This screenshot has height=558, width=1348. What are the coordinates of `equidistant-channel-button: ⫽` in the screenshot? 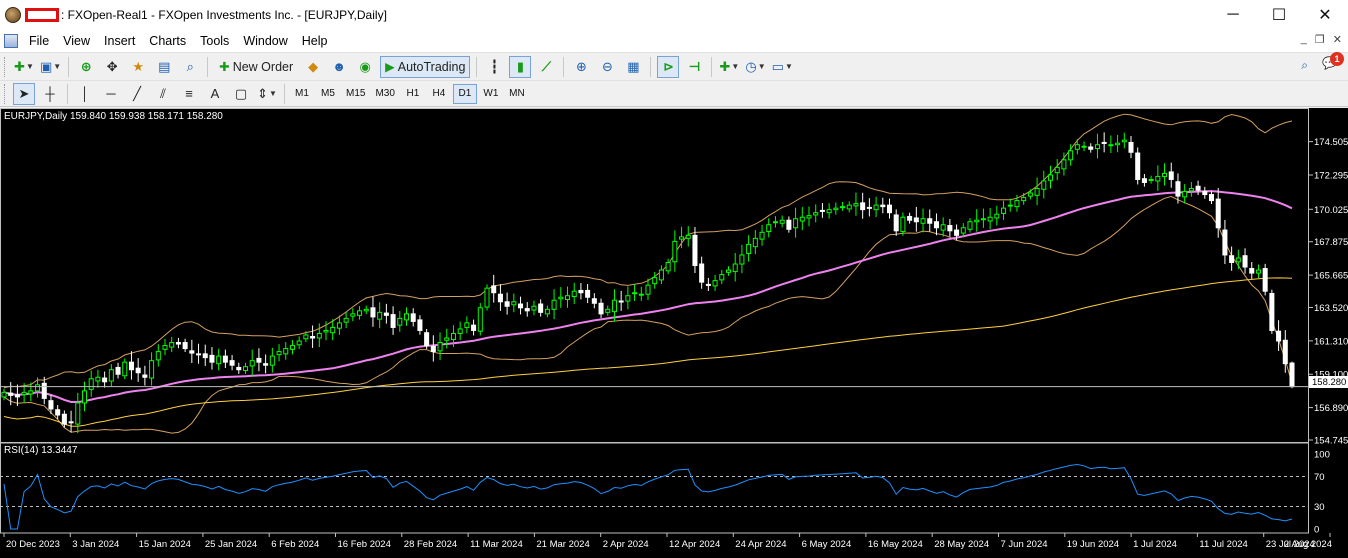 It's located at (163, 94).